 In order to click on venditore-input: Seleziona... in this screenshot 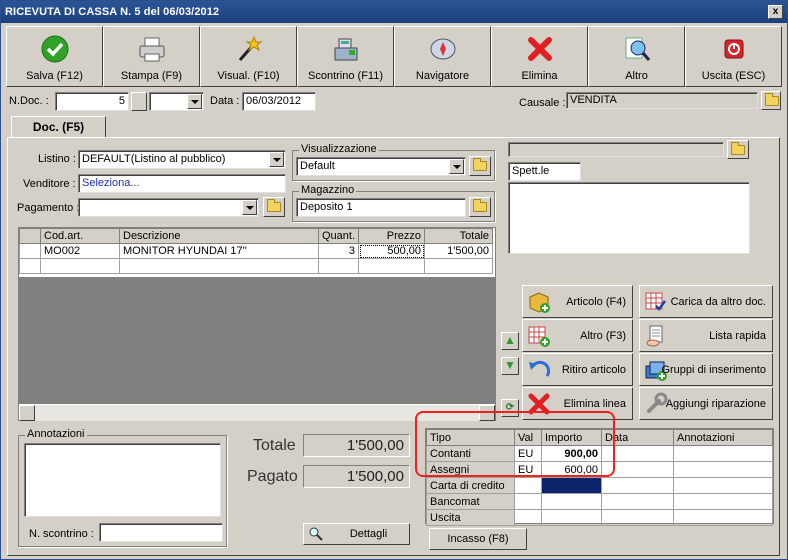, I will do `click(182, 183)`.